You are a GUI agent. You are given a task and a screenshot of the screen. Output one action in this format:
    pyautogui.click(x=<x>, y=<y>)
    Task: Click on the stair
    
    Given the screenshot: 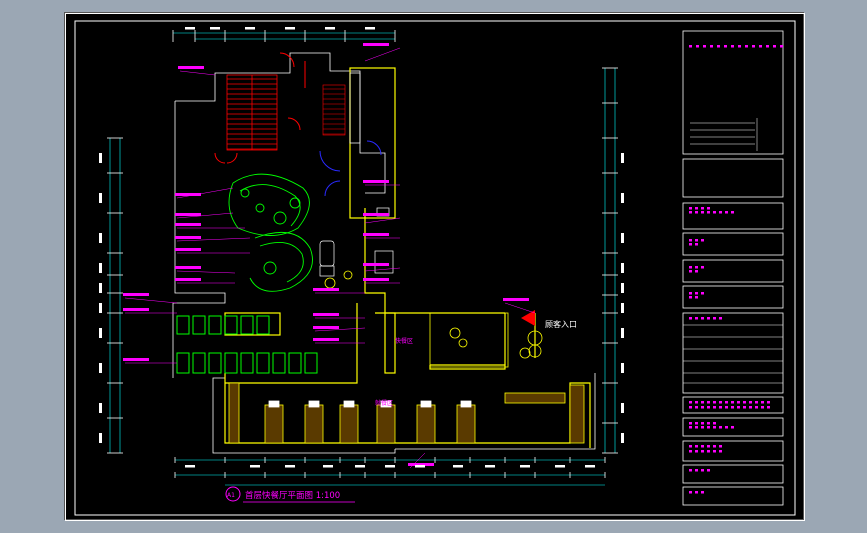 What is the action you would take?
    pyautogui.click(x=252, y=112)
    